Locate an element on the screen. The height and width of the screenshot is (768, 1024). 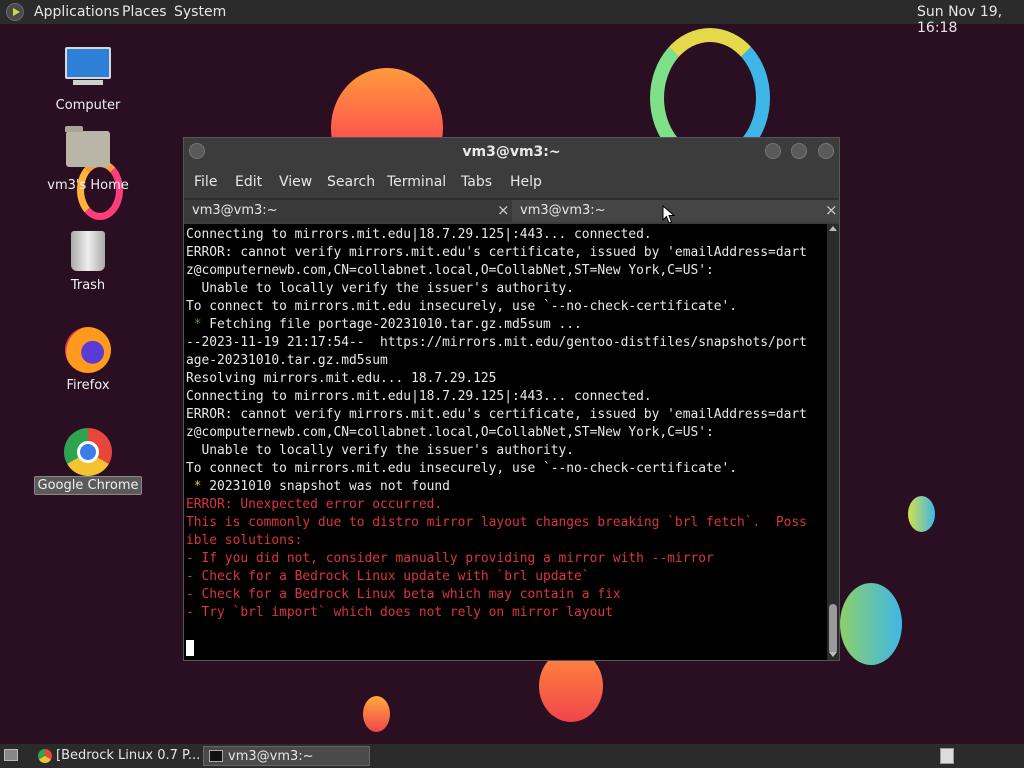
terminal-icon is located at coordinates (216, 756).